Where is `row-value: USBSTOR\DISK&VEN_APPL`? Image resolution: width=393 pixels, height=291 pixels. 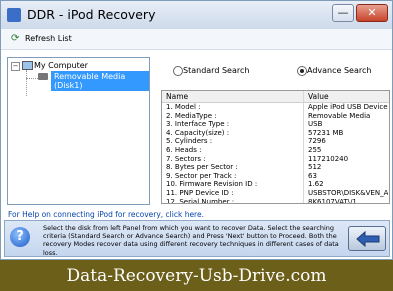 row-value: USBSTOR\DISK&VEN_APPL is located at coordinates (348, 192).